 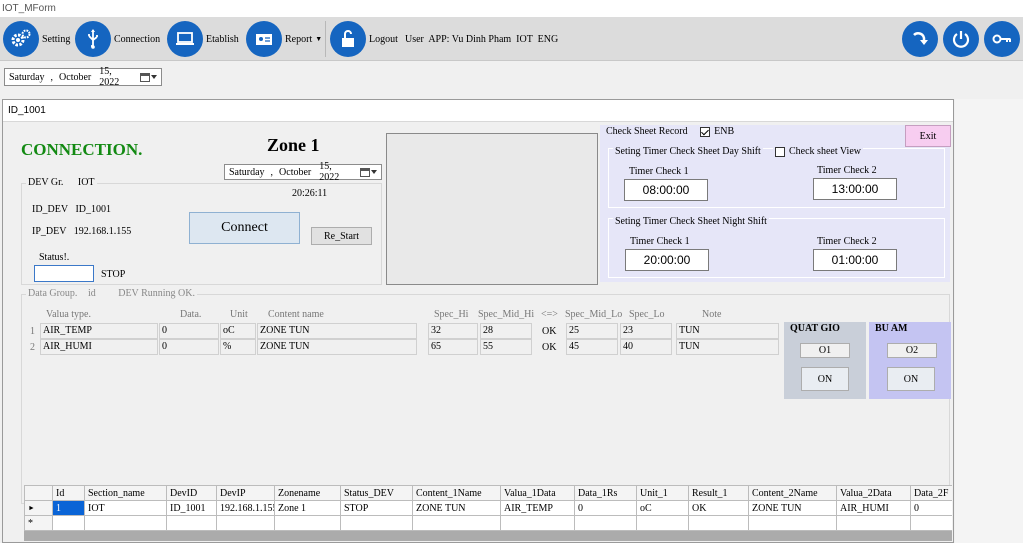 What do you see at coordinates (185, 39) in the screenshot?
I see `laptop-icon` at bounding box center [185, 39].